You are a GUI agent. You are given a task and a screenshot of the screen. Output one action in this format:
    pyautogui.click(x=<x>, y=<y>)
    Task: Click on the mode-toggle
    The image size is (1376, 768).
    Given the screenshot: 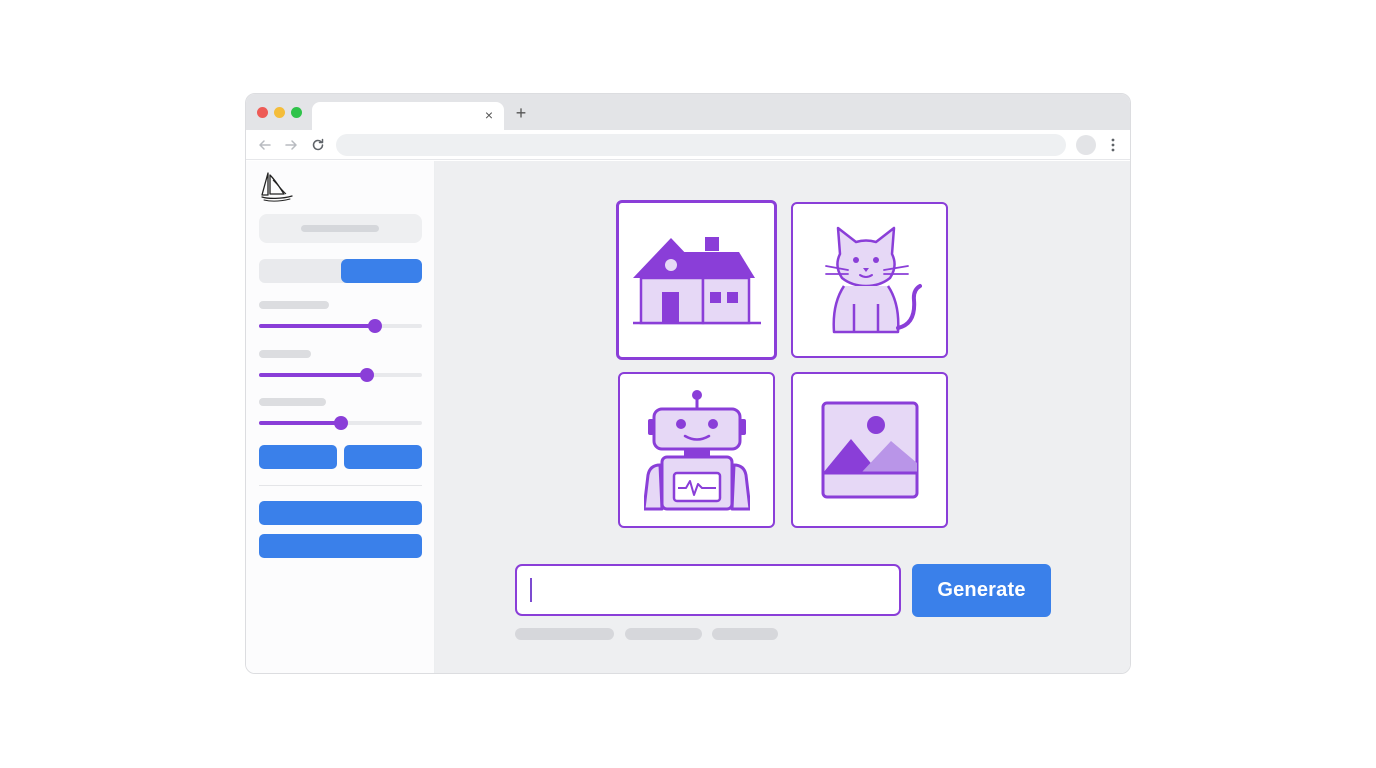 What is the action you would take?
    pyautogui.click(x=340, y=271)
    